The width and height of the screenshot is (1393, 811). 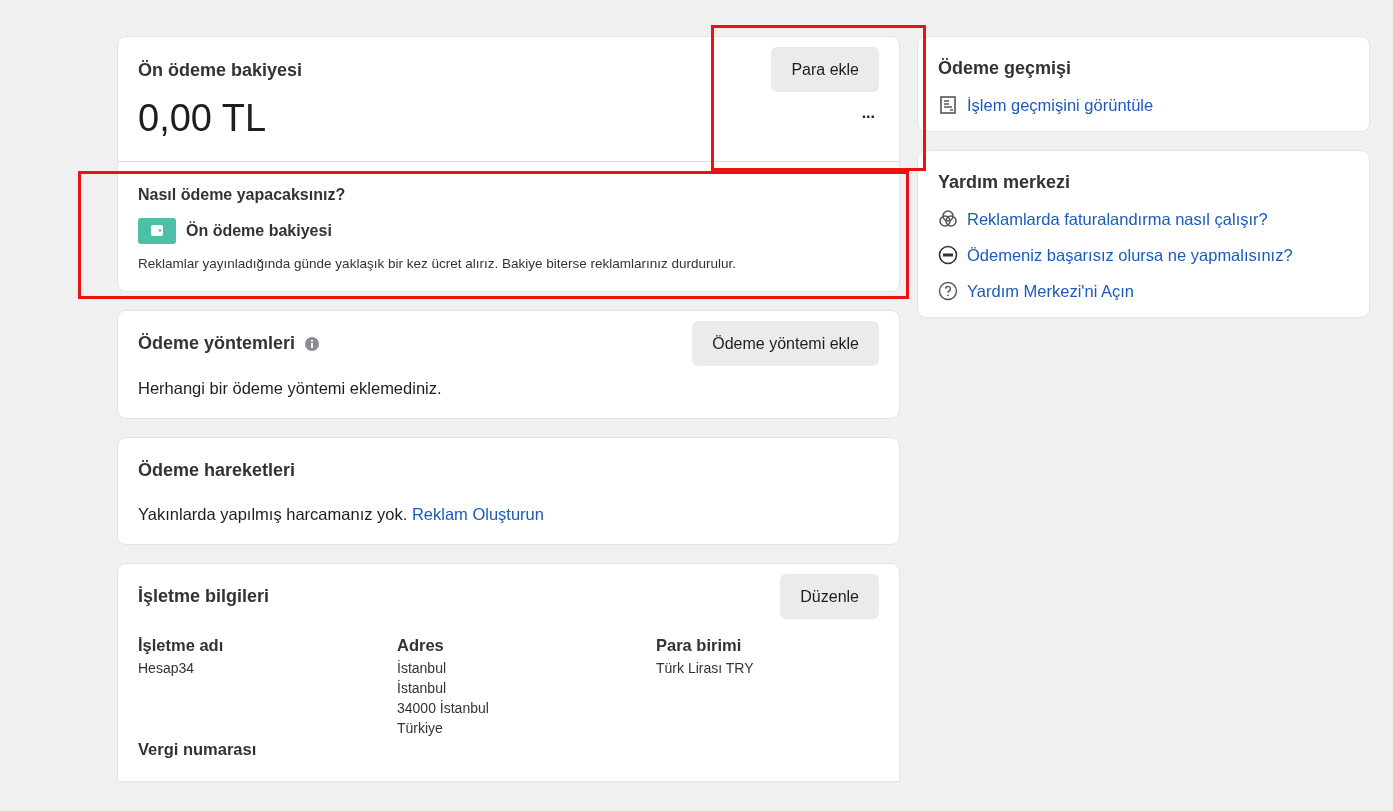 What do you see at coordinates (829, 596) in the screenshot?
I see `edit-button: Düzenle` at bounding box center [829, 596].